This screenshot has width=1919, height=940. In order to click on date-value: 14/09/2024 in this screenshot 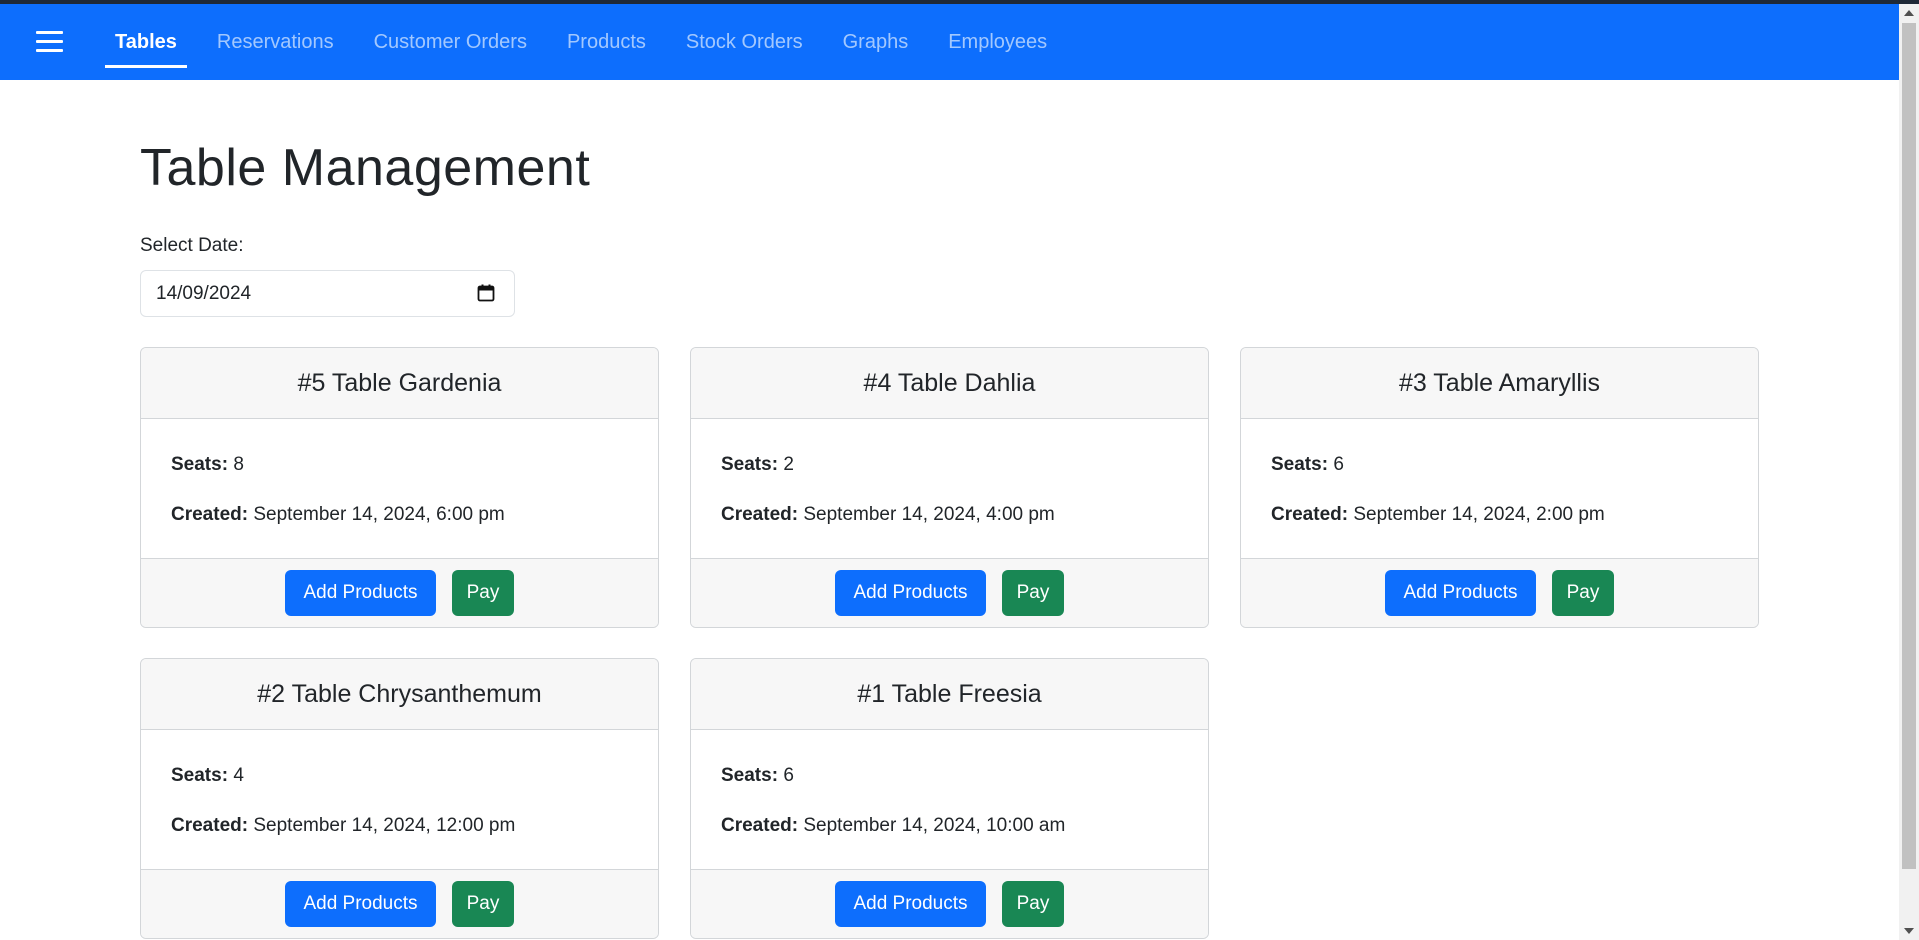, I will do `click(204, 293)`.